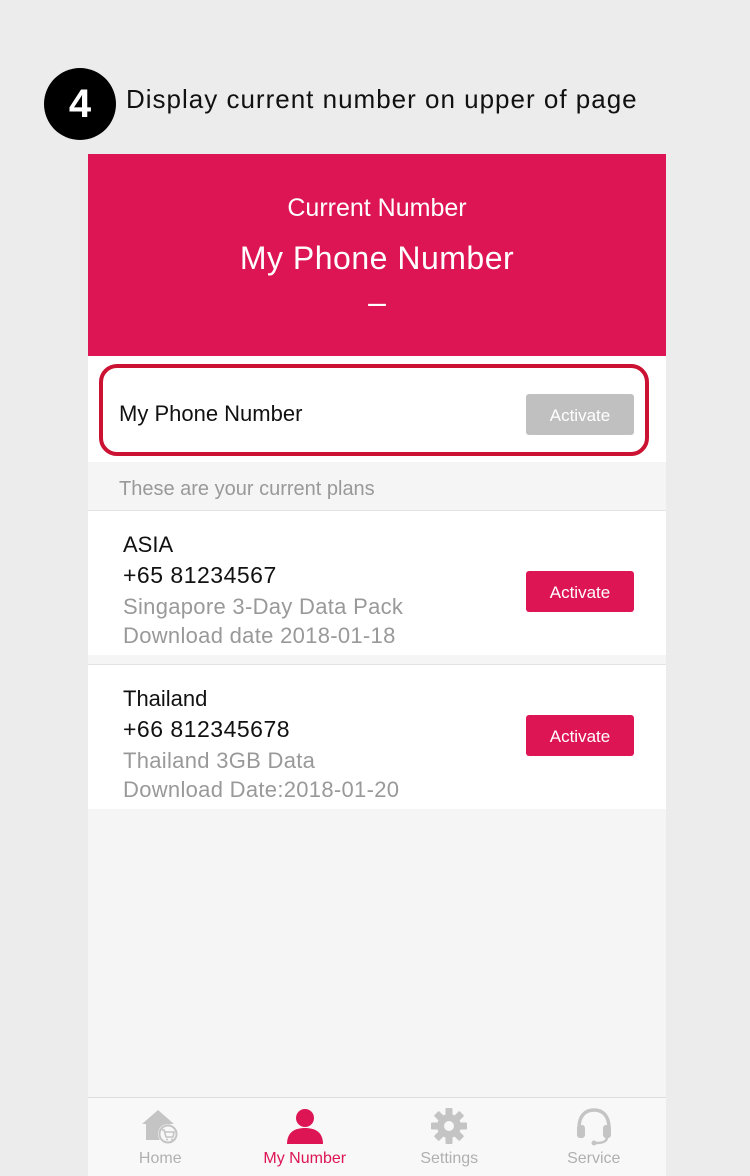 The width and height of the screenshot is (750, 1176). I want to click on tab-label: My Number, so click(305, 1158).